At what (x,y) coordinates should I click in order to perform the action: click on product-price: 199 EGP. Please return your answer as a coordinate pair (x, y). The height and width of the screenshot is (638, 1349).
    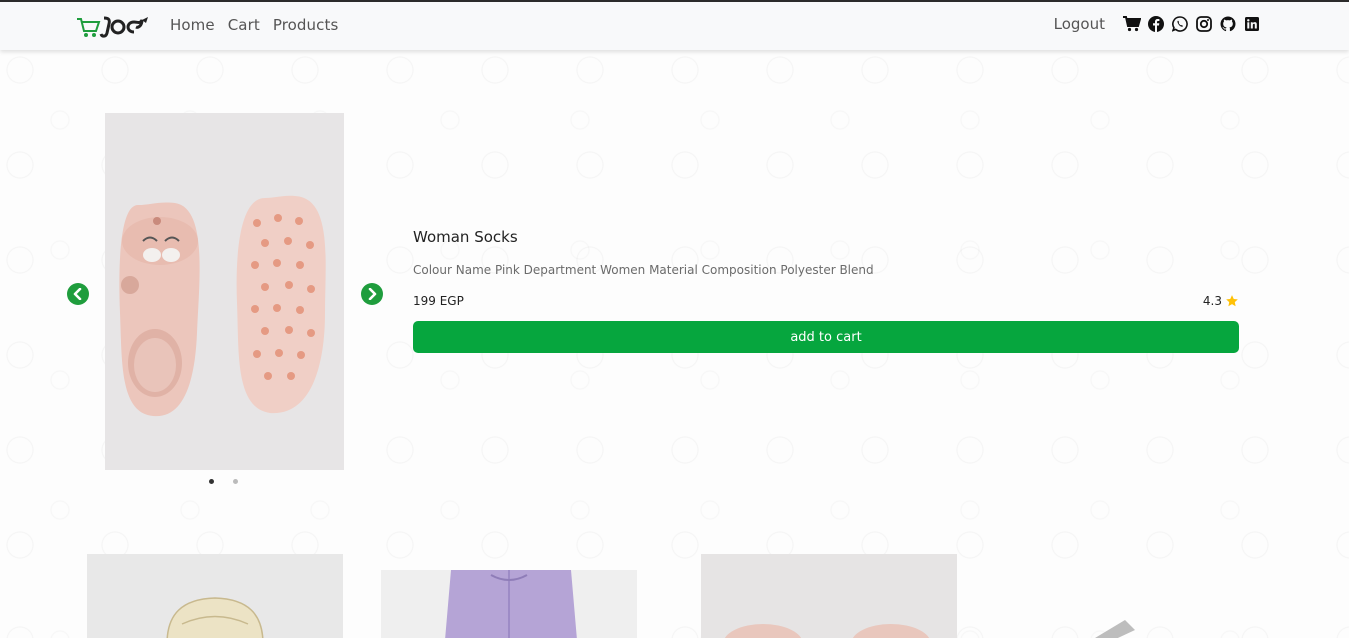
    Looking at the image, I should click on (438, 301).